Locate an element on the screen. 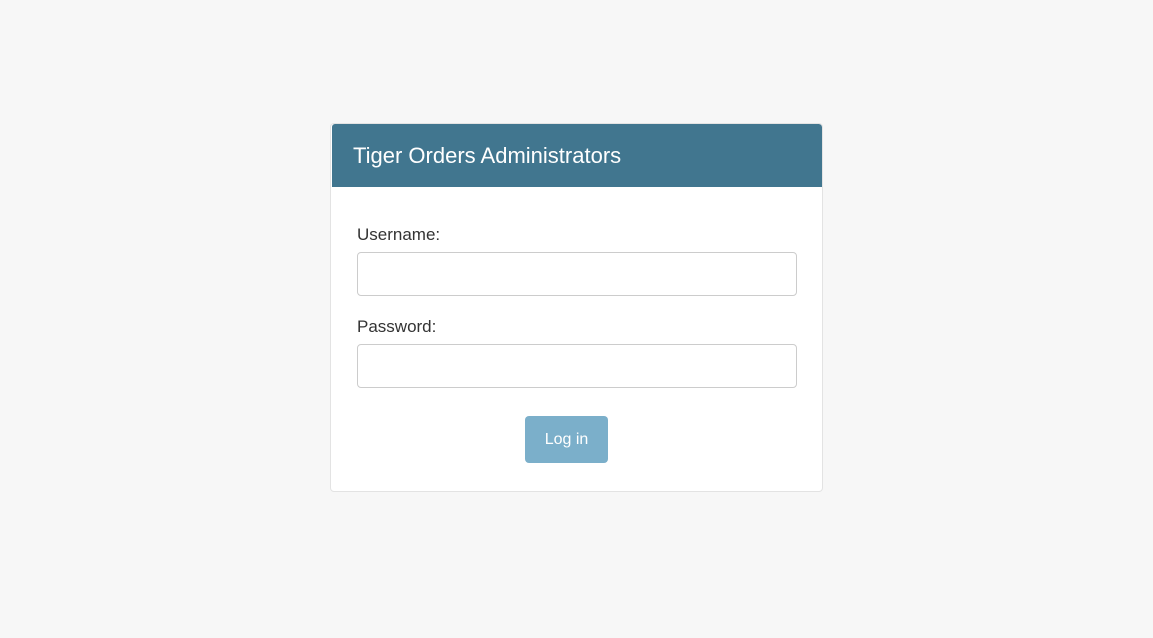  username-label: Username: is located at coordinates (399, 234).